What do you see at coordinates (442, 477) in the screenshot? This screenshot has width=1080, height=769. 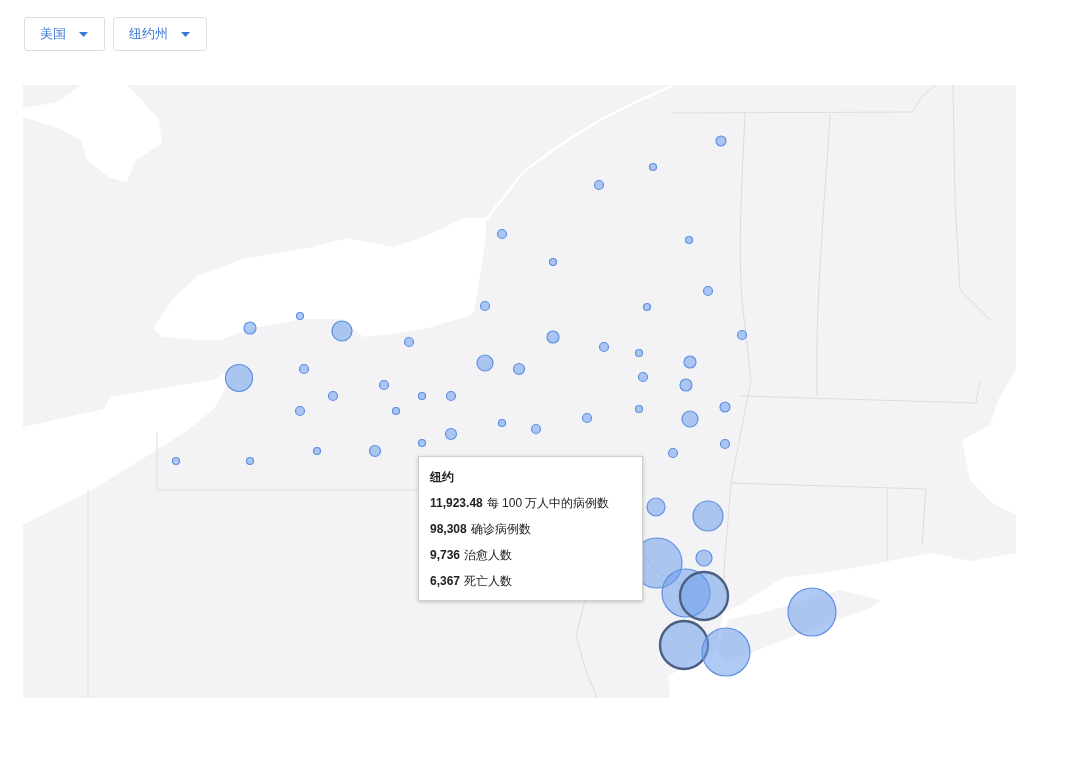 I see `tooltip-title: 纽约` at bounding box center [442, 477].